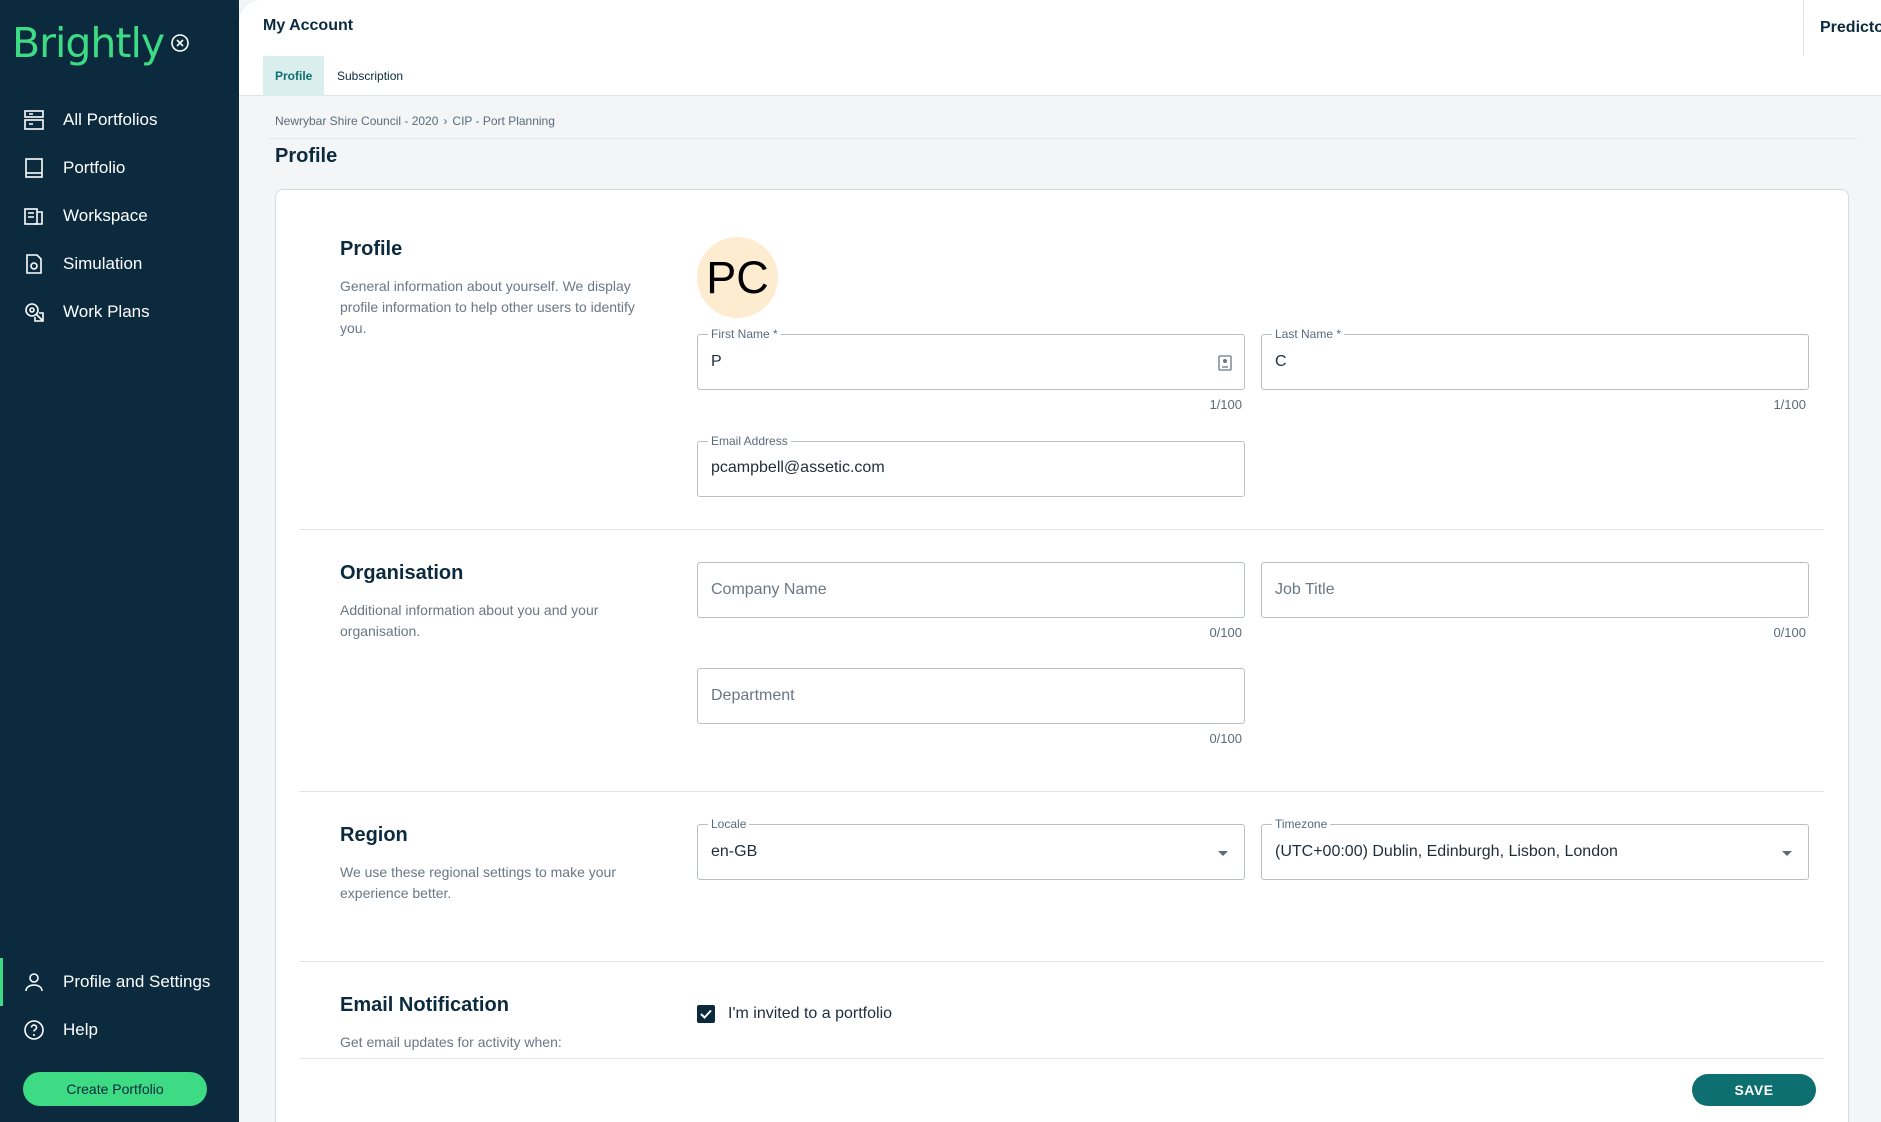 The image size is (1881, 1122). Describe the element at coordinates (1301, 824) in the screenshot. I see `field-label: Timezone` at that location.